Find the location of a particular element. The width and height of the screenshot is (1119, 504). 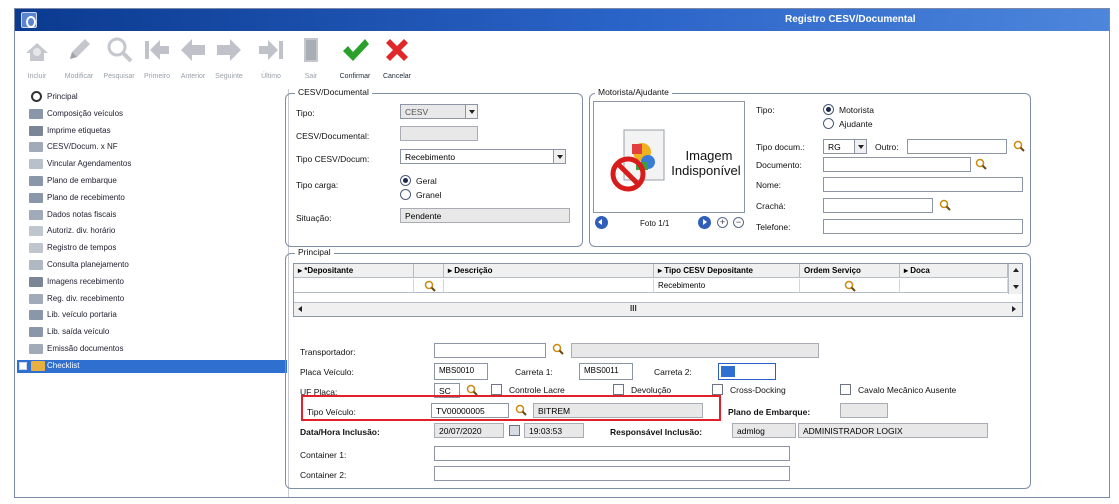

scroll-thumb: III is located at coordinates (633, 308).